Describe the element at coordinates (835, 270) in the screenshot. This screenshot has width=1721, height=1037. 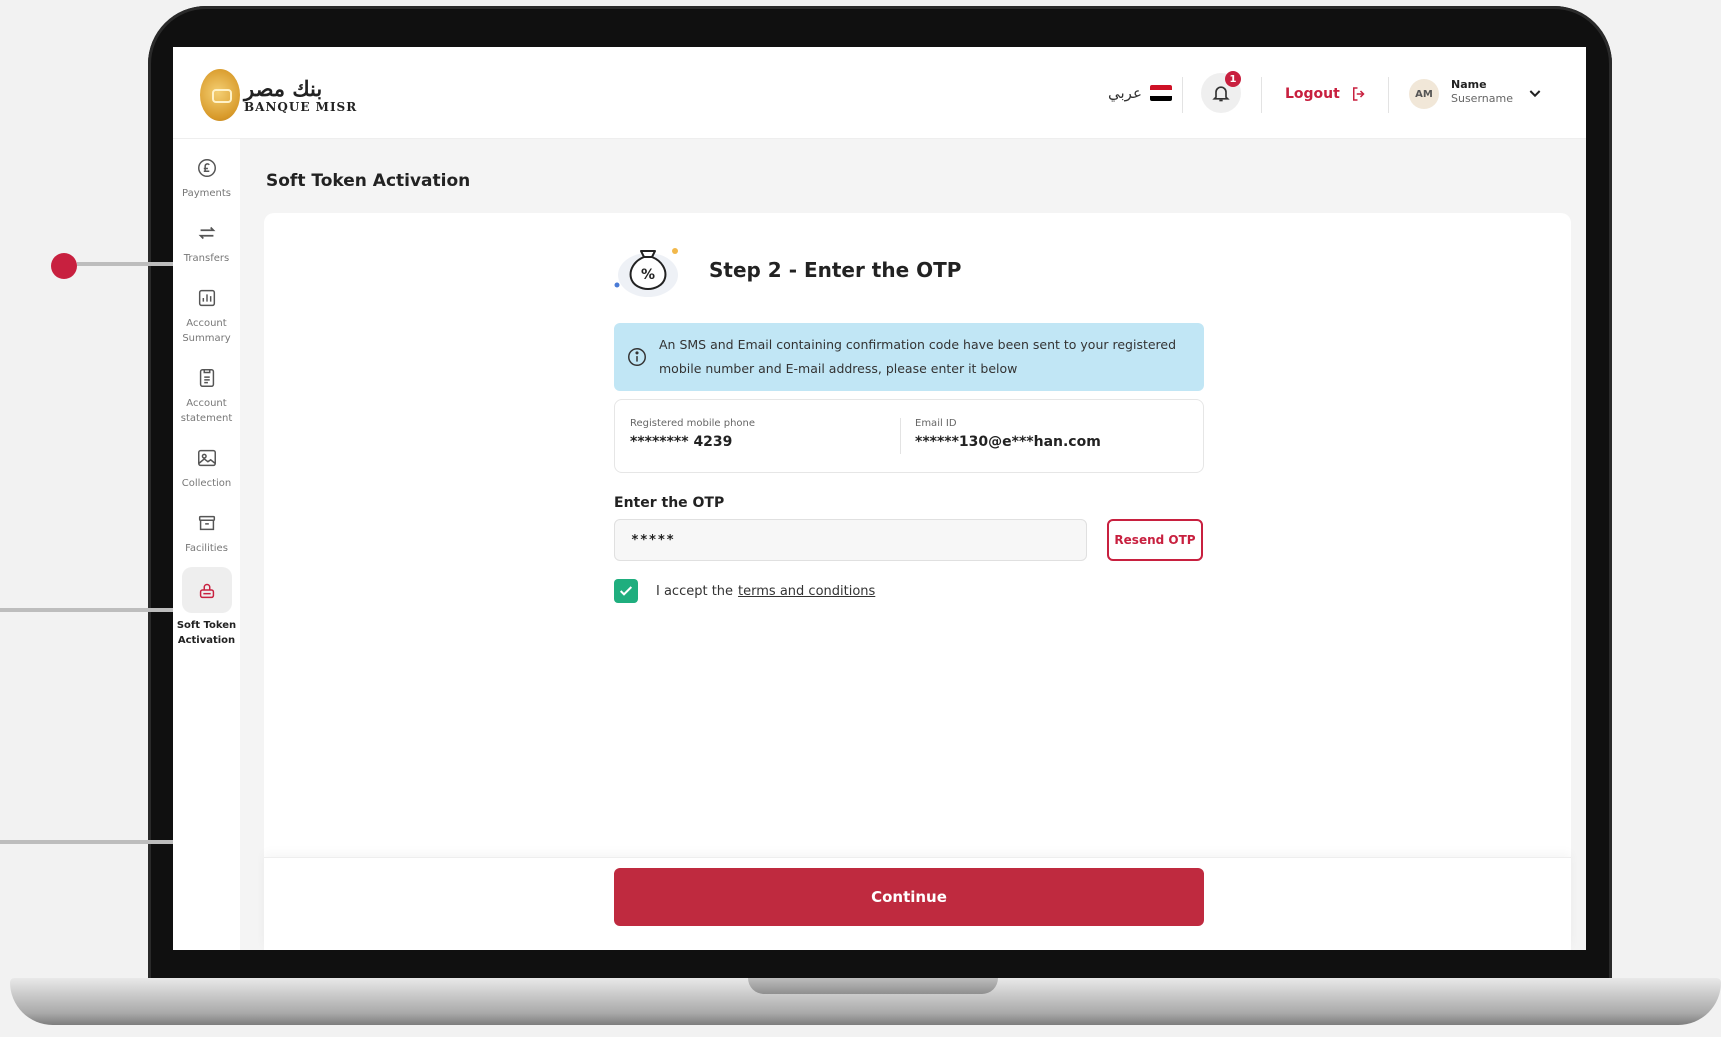
I see `step-title: Step 2 - Enter the OTP` at that location.